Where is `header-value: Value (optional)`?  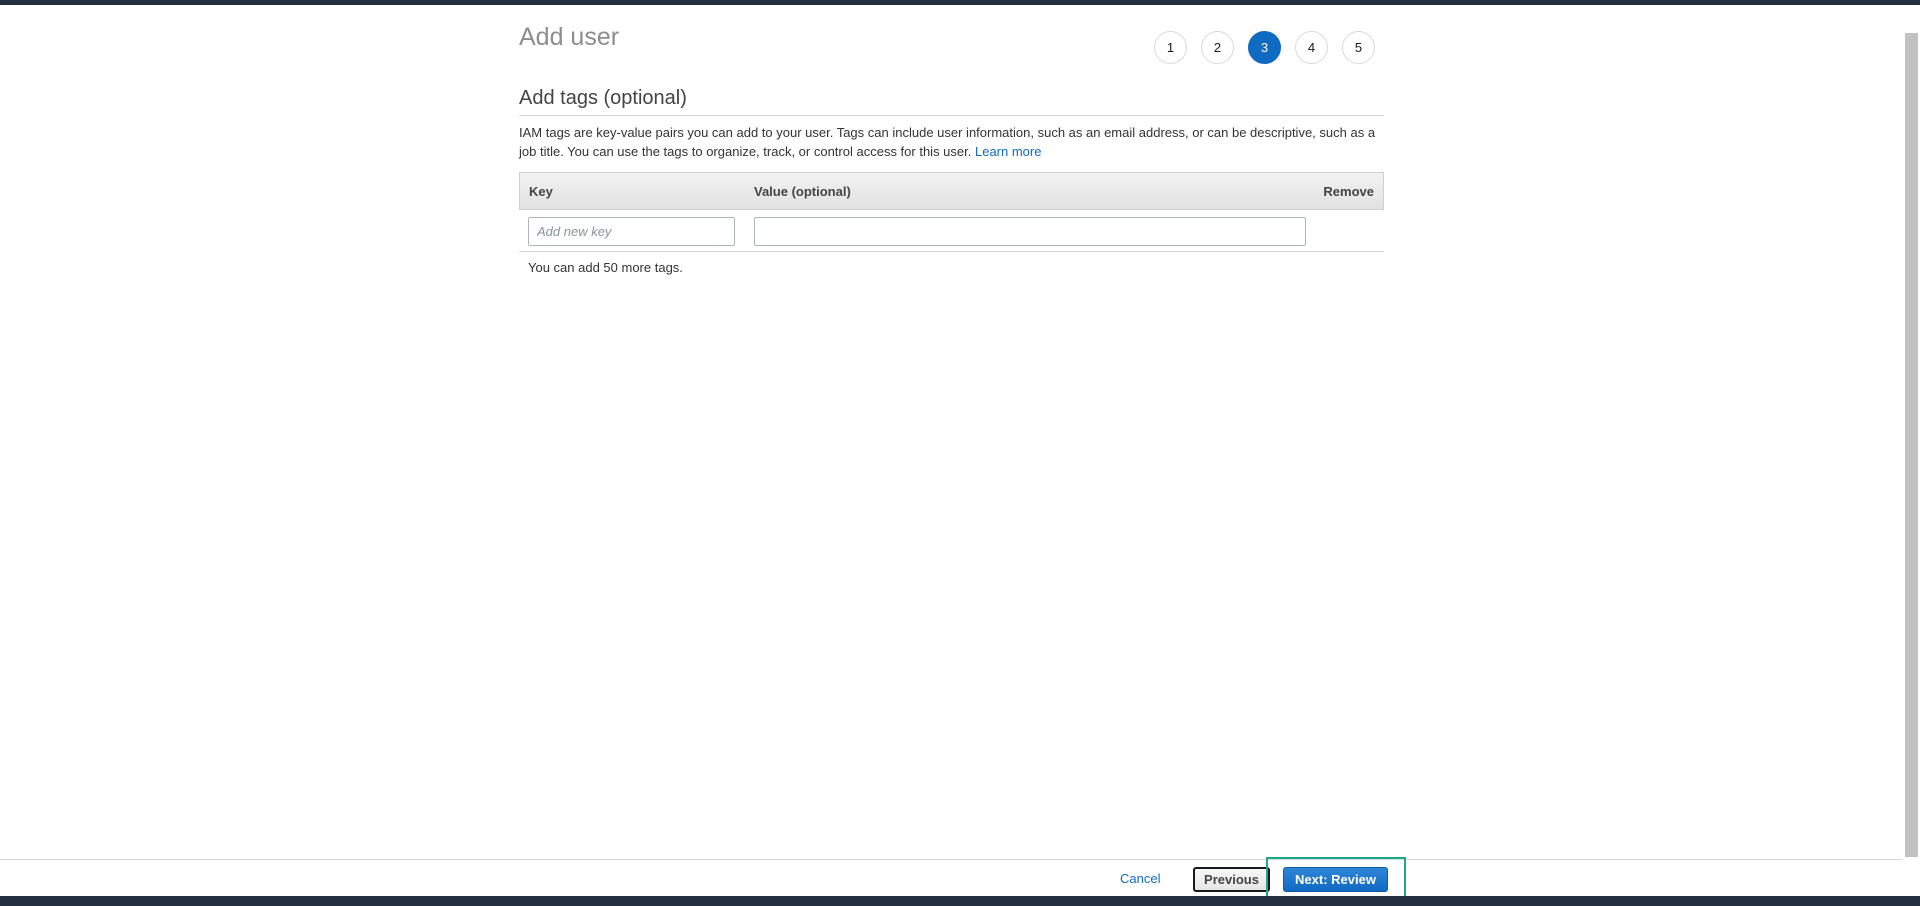 header-value: Value (optional) is located at coordinates (802, 191).